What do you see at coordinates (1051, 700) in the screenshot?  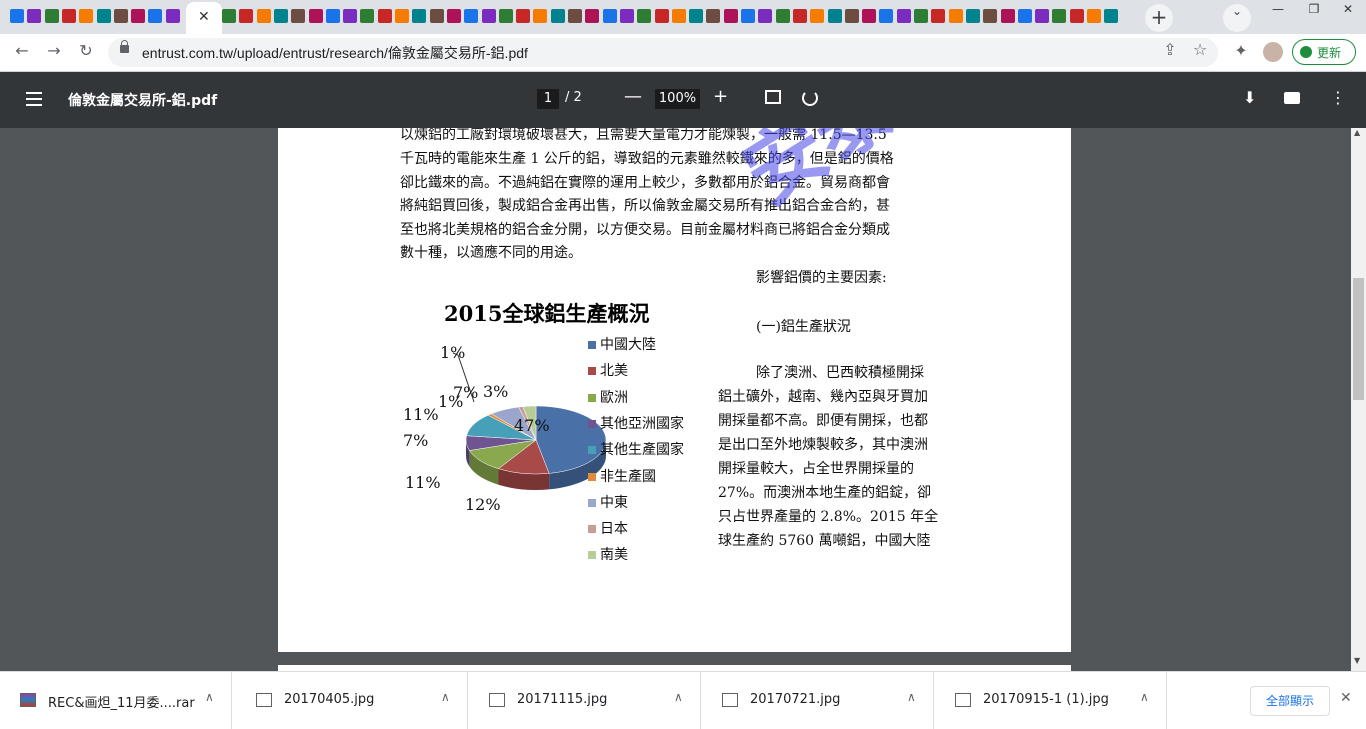 I see `download-item: 20170915-1 (1).jpg ∧` at bounding box center [1051, 700].